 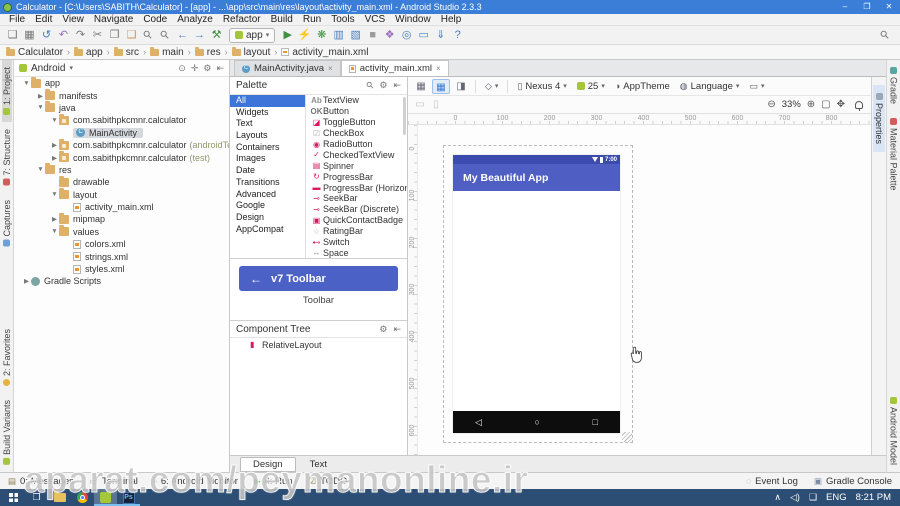 What do you see at coordinates (29, 35) in the screenshot?
I see `toolbar-icon: ▦` at bounding box center [29, 35].